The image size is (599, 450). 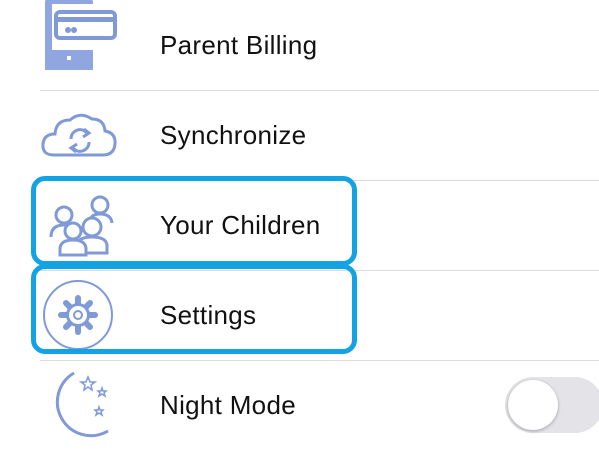 I want to click on night-mode-toggle, so click(x=552, y=405).